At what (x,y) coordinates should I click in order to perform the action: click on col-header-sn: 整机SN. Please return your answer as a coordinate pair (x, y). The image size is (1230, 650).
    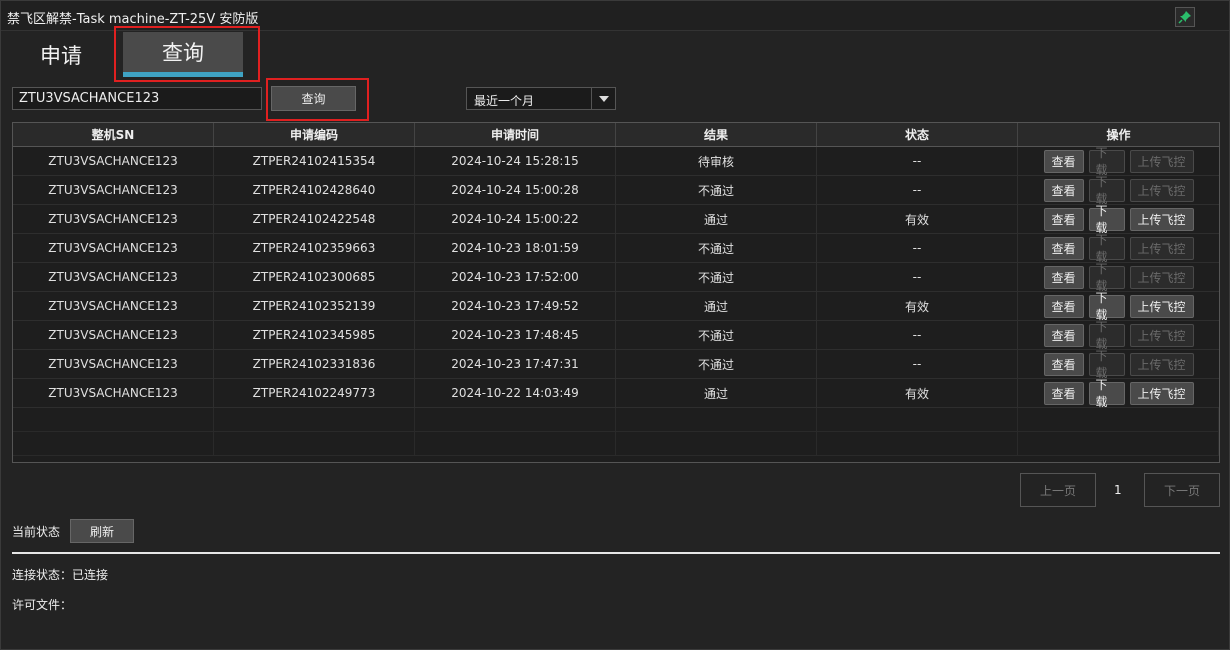
    Looking at the image, I should click on (113, 134).